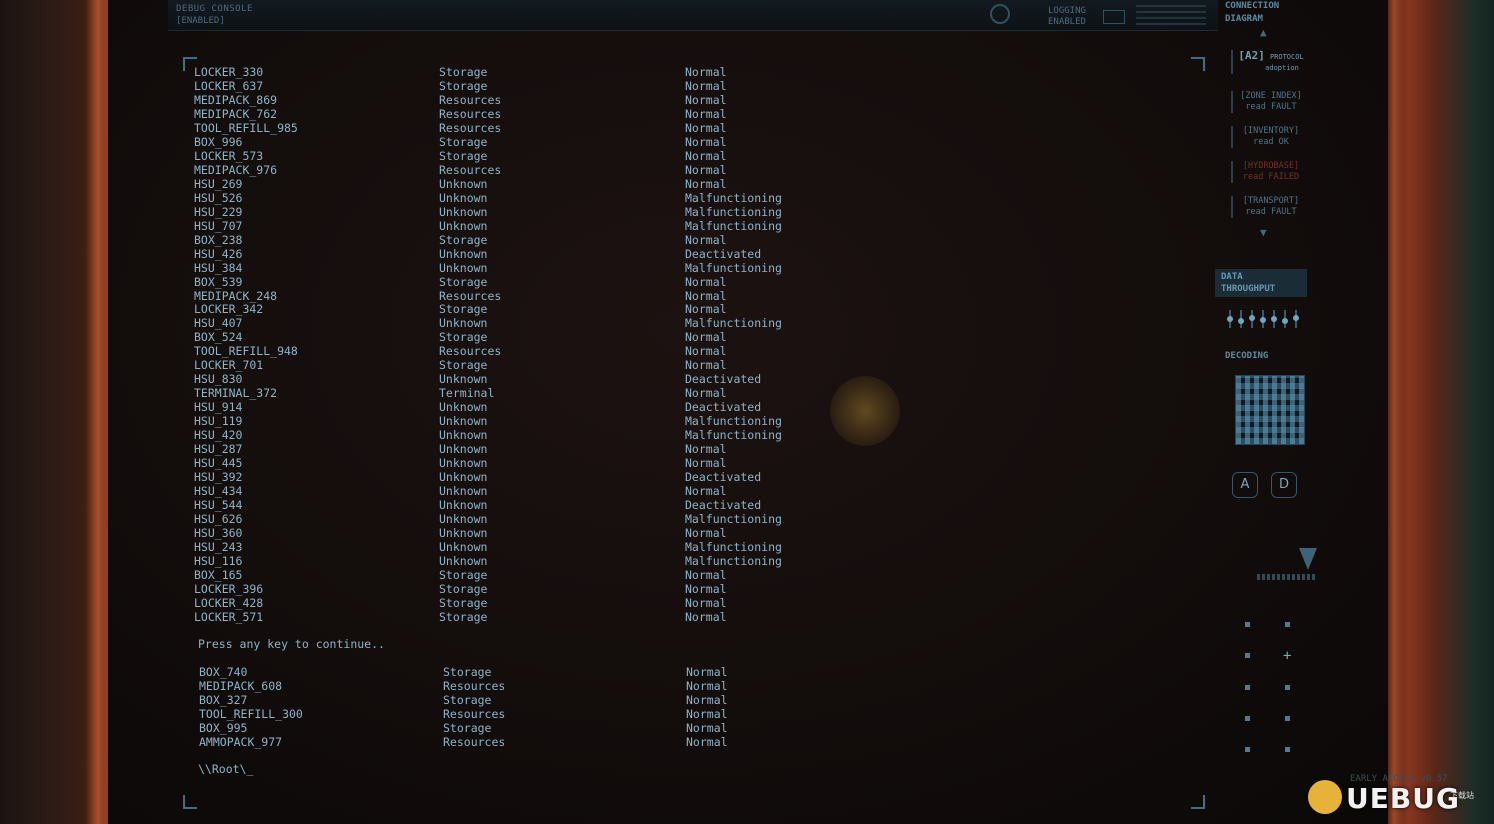  Describe the element at coordinates (1270, 102) in the screenshot. I see `connection-item: [ZONE INDEX] read FAULT` at that location.